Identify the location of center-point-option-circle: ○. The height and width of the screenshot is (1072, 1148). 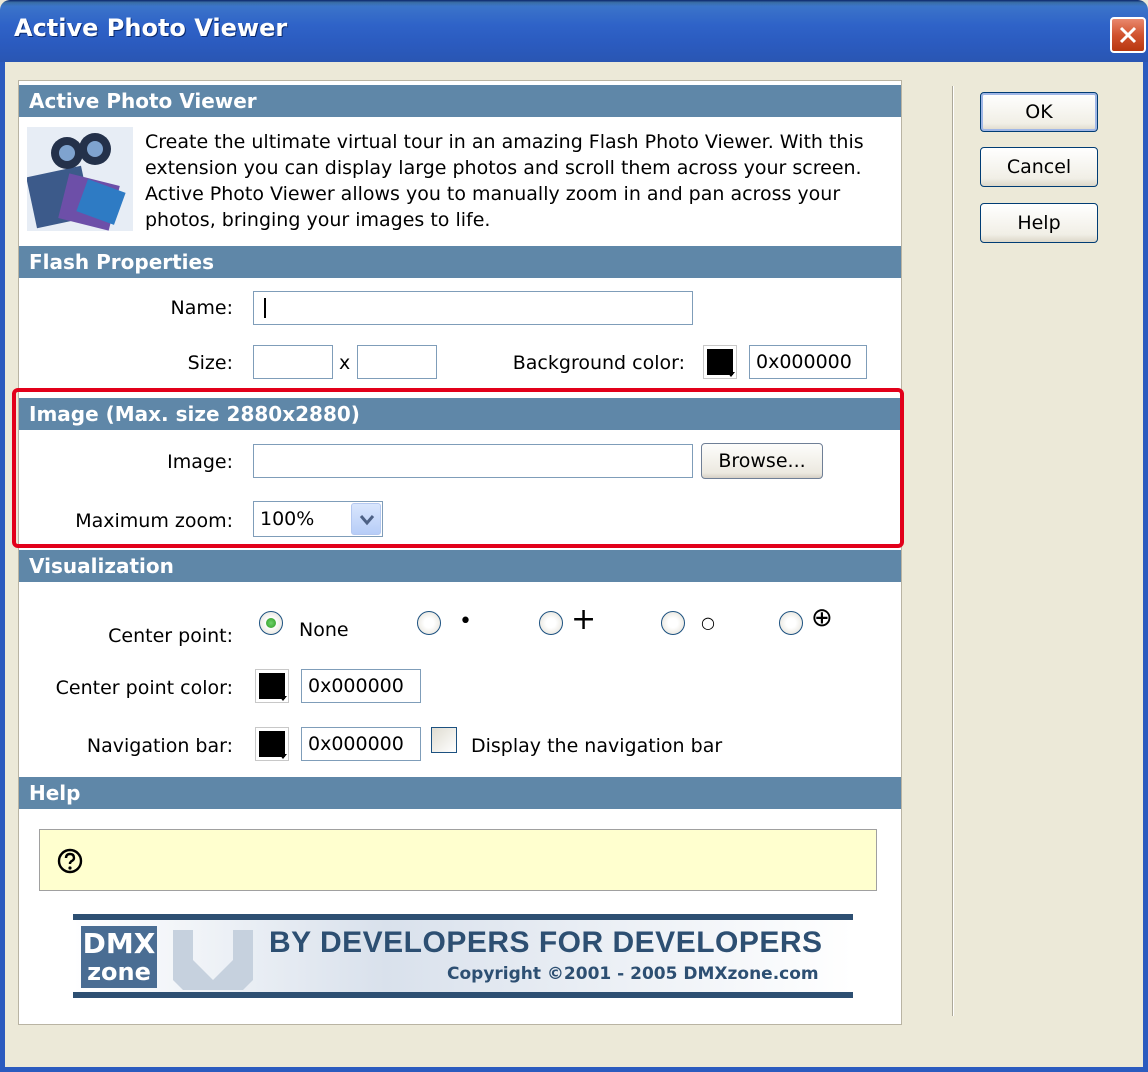
(708, 622).